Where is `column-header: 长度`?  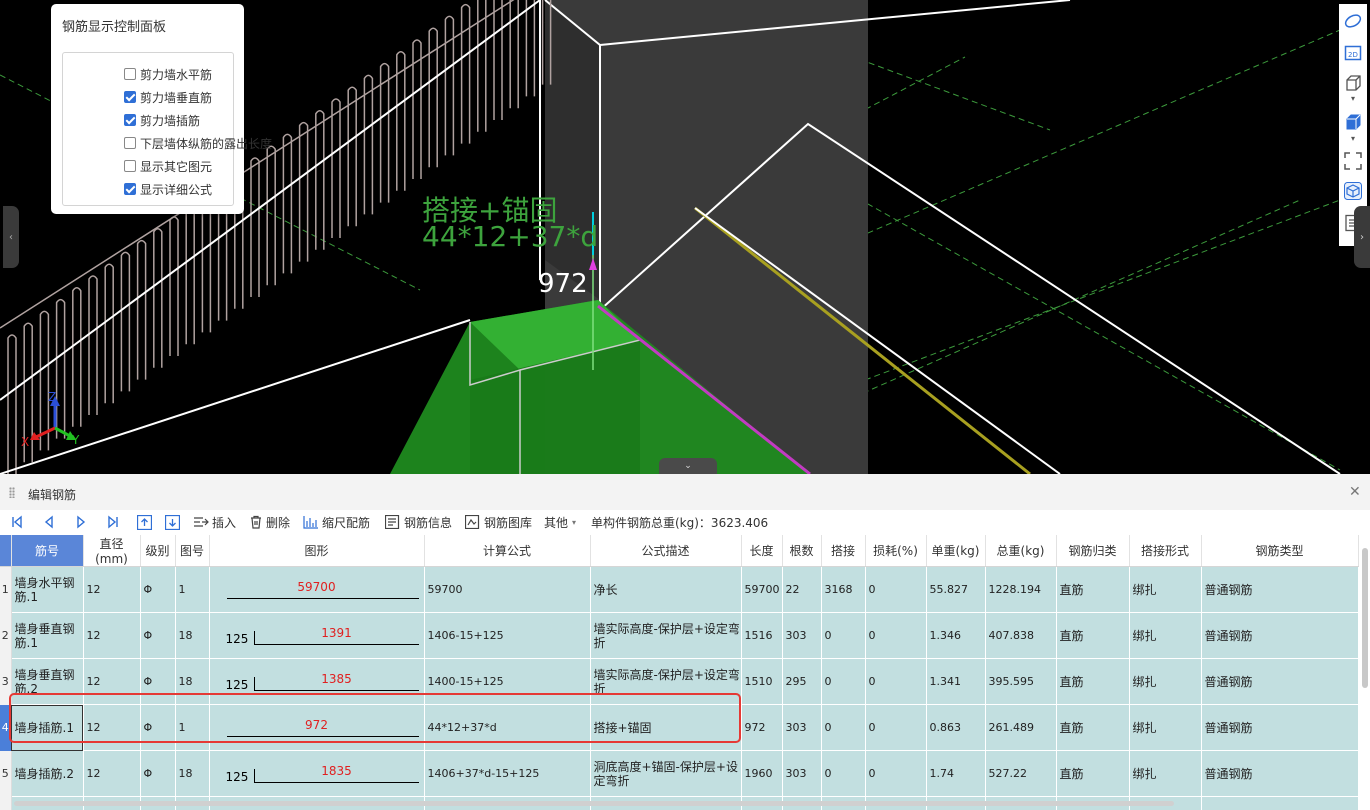 column-header: 长度 is located at coordinates (762, 551).